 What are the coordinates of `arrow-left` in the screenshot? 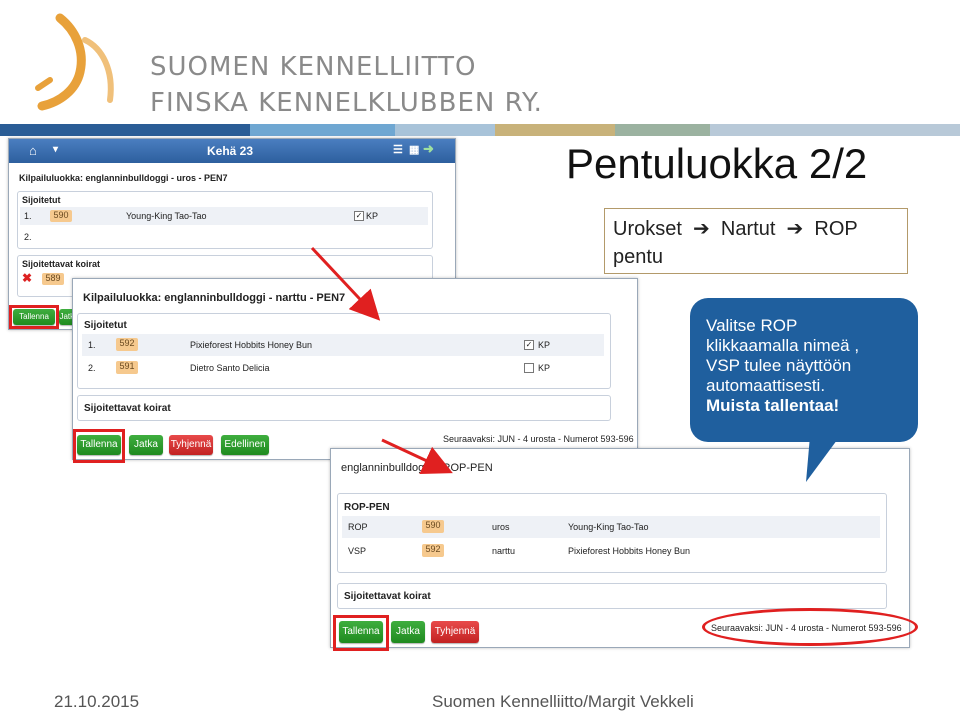 It's located at (345, 283).